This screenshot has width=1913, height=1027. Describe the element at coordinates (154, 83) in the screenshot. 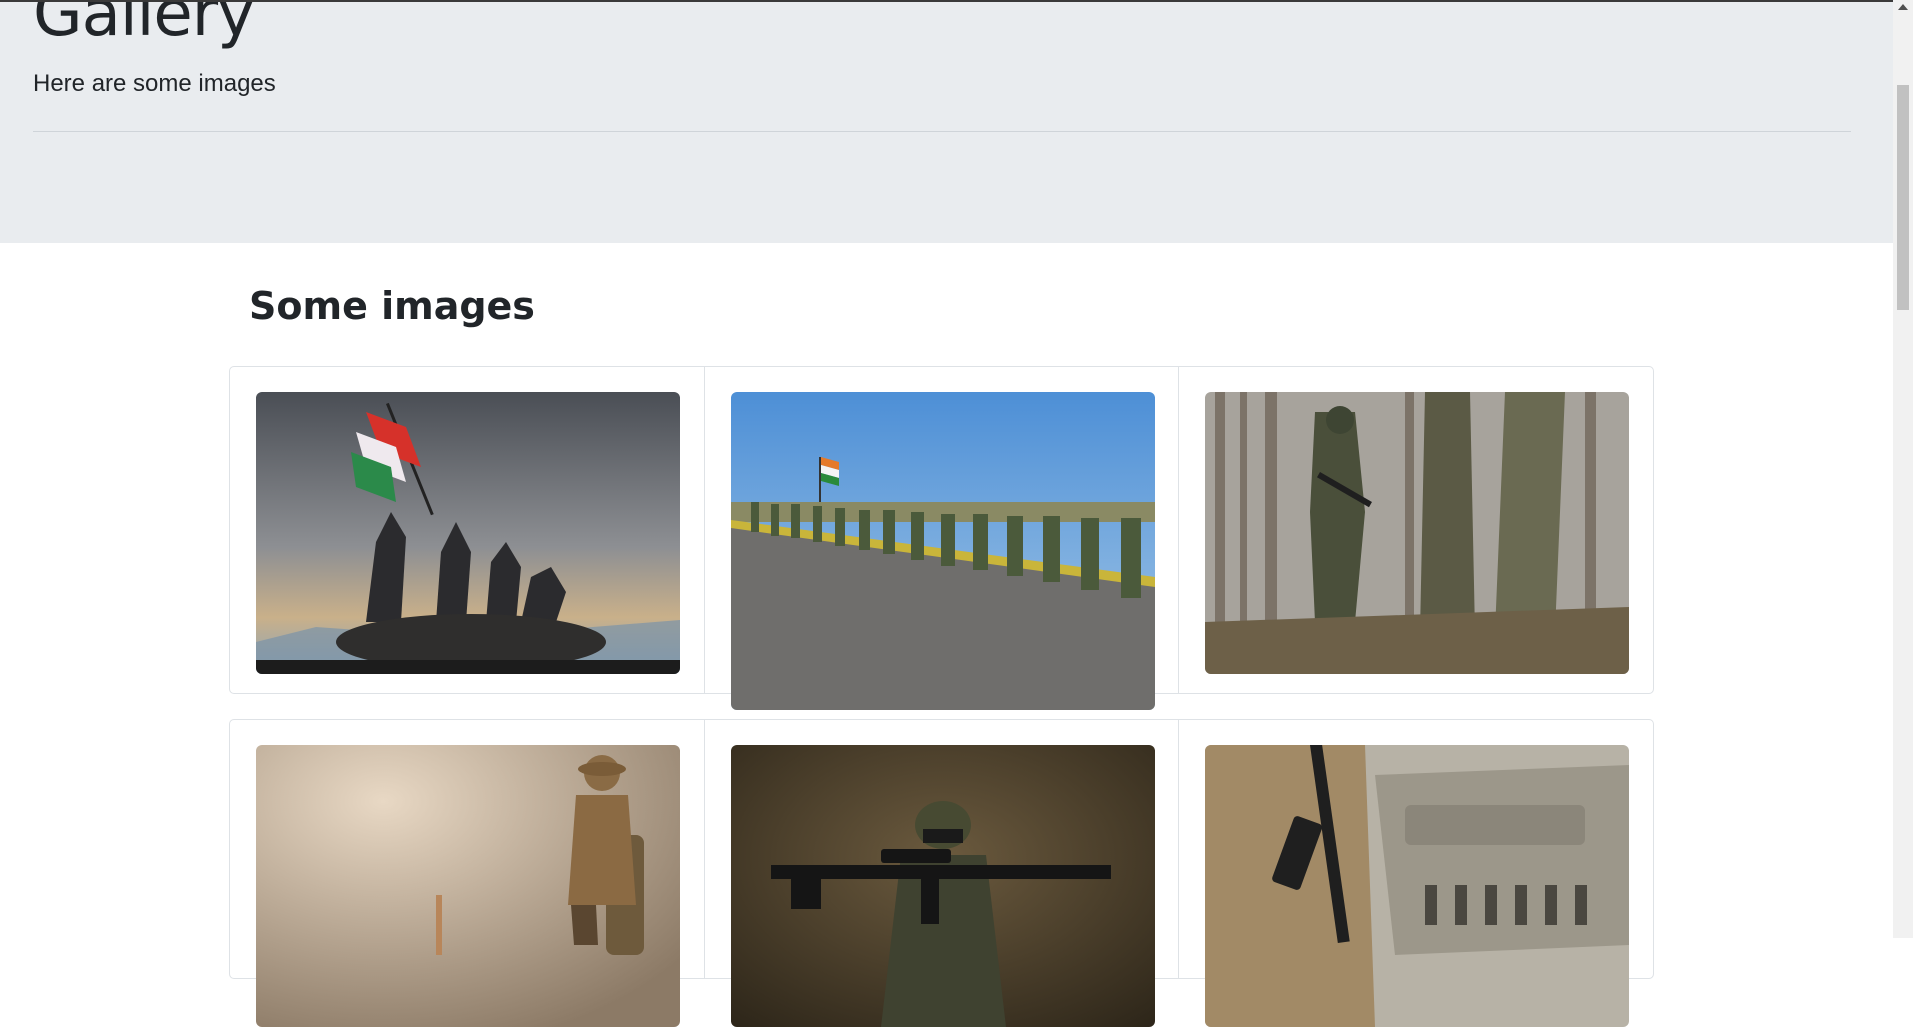

I see `page-lead: Here are some images` at that location.